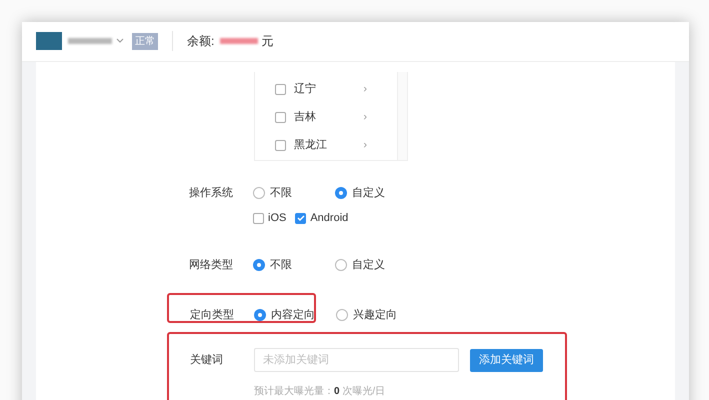  I want to click on option-label: iOS, so click(277, 218).